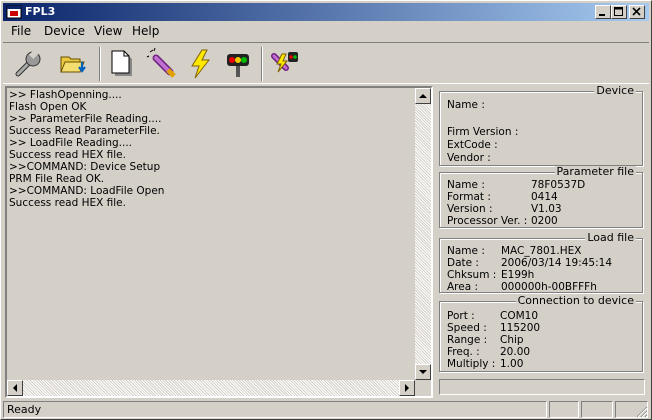 The image size is (652, 420). What do you see at coordinates (518, 275) in the screenshot?
I see `load-chksum-value: E199h` at bounding box center [518, 275].